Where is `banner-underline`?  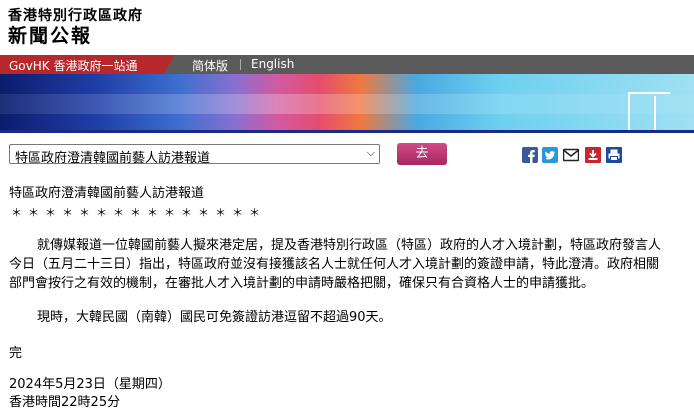 banner-underline is located at coordinates (347, 131).